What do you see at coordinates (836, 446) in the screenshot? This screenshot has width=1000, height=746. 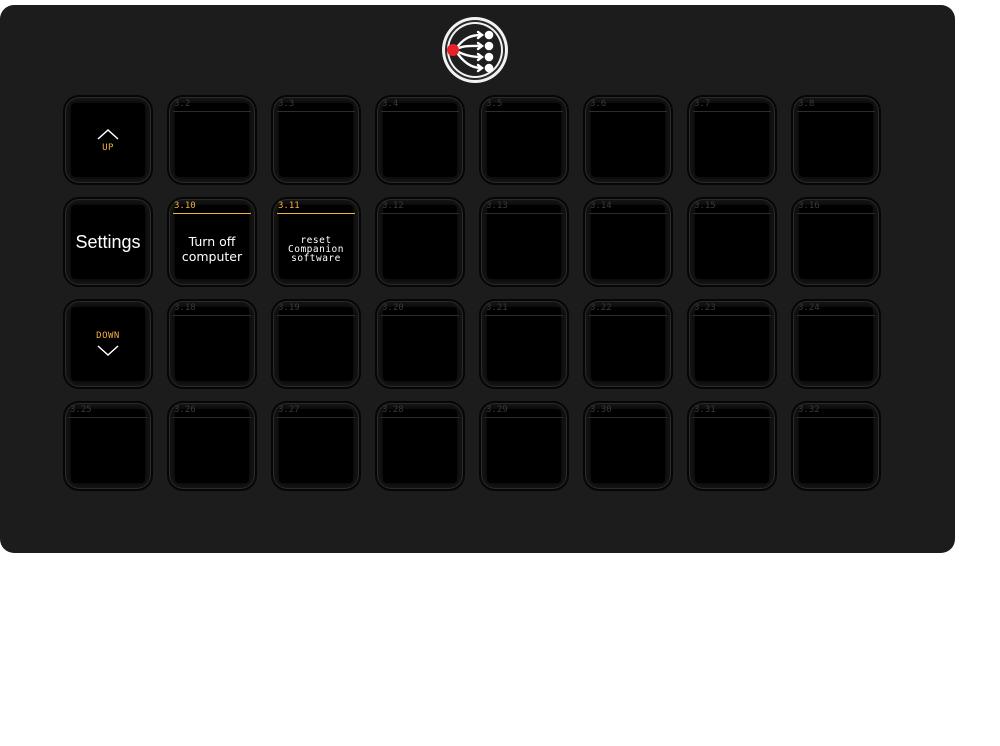 I see `key-3-32: 3.32` at bounding box center [836, 446].